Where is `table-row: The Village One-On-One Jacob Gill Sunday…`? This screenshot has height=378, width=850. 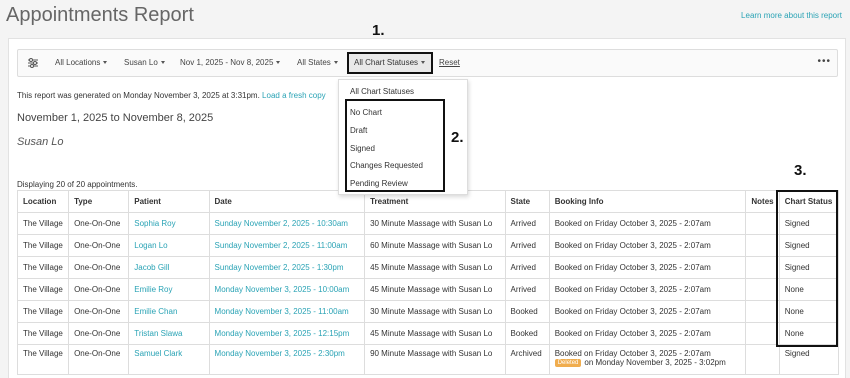
table-row: The Village One-On-One Jacob Gill Sunday… is located at coordinates (428, 267).